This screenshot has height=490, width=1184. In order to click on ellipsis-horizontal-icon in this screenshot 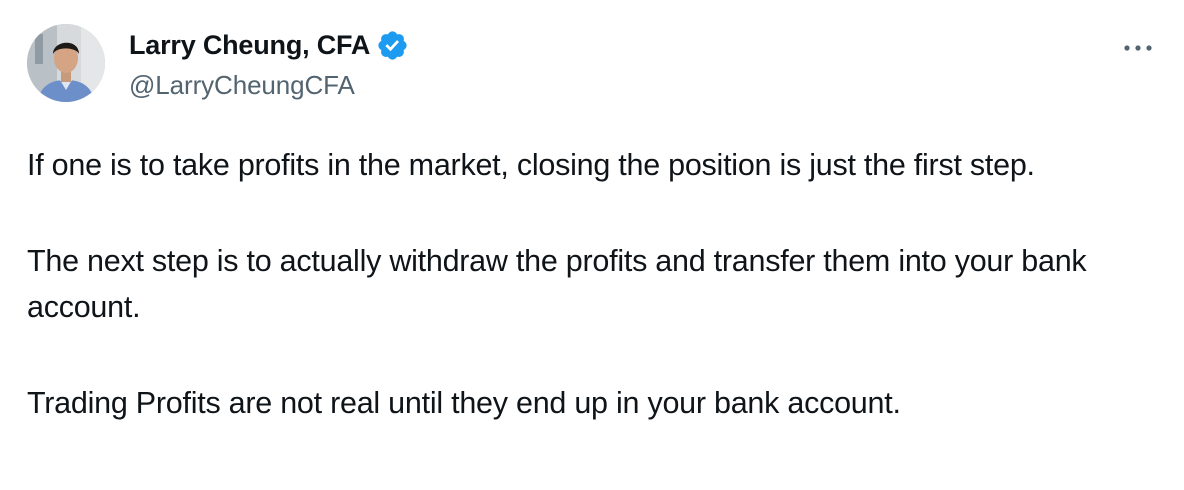, I will do `click(1138, 48)`.